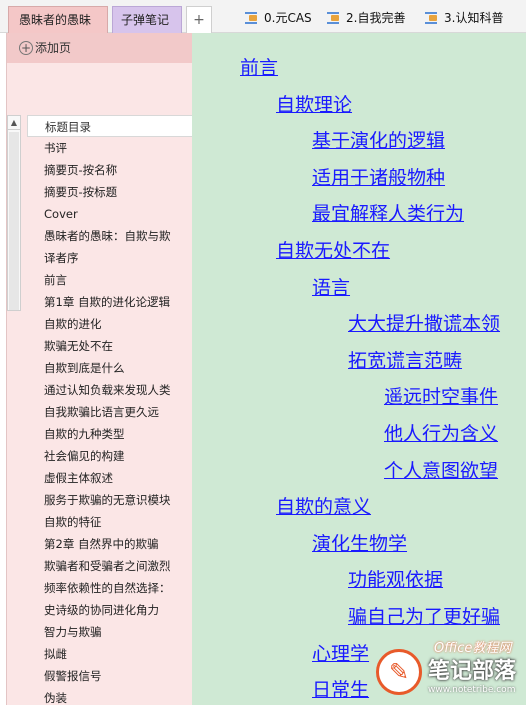 The height and width of the screenshot is (705, 526). Describe the element at coordinates (331, 286) in the screenshot. I see `toc-link: 语言` at that location.